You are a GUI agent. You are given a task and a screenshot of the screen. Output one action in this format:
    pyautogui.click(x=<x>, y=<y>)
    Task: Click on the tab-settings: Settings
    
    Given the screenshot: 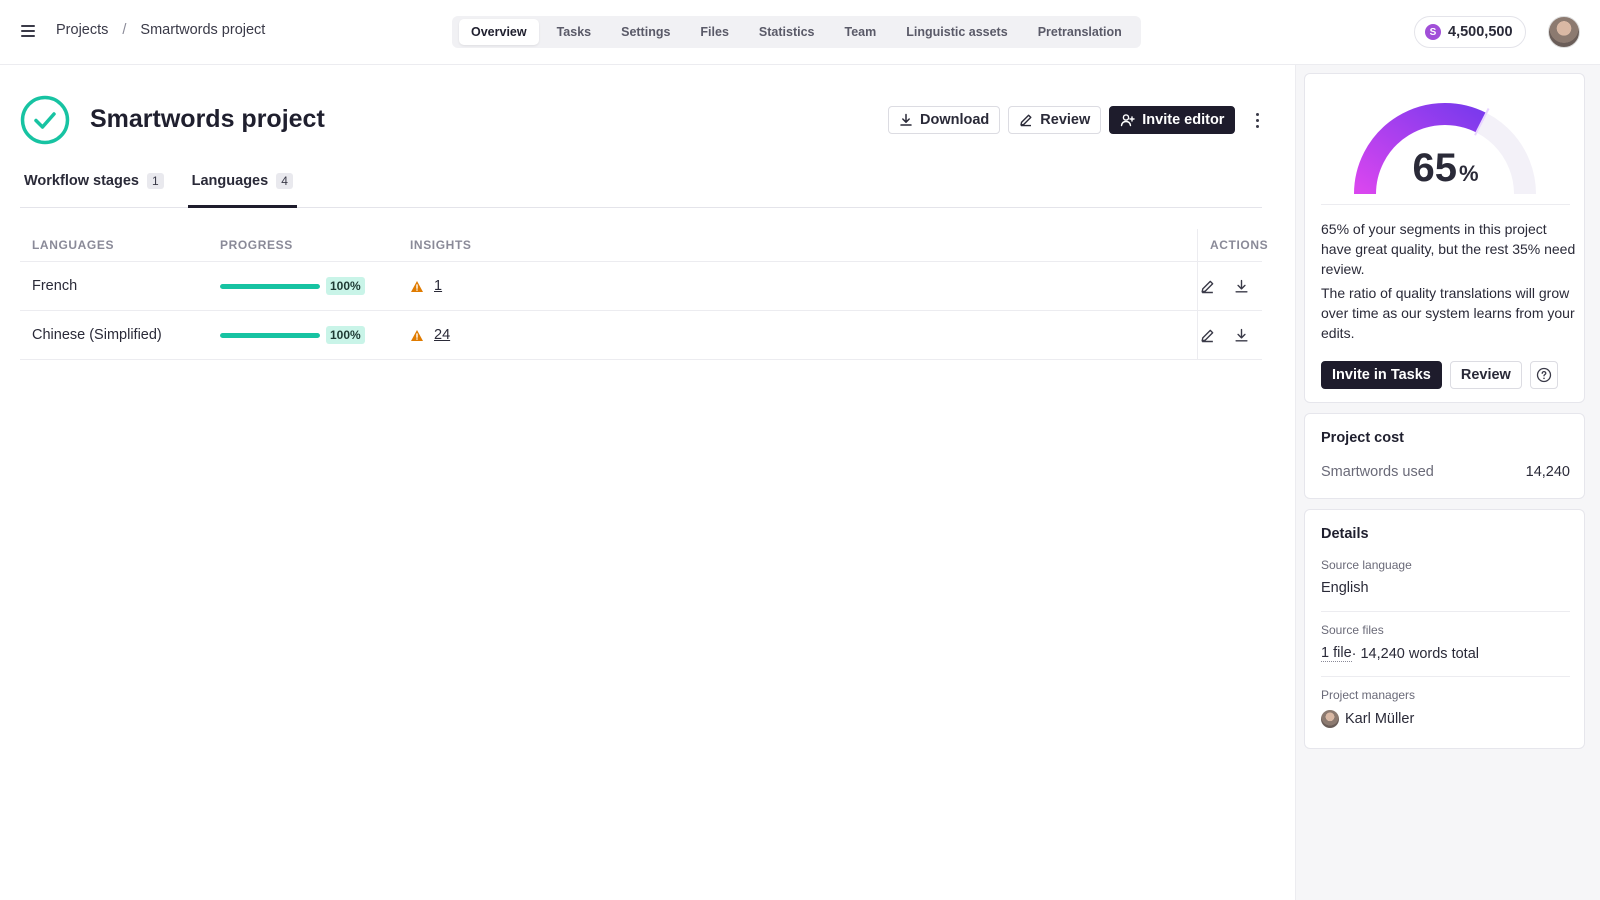 What is the action you would take?
    pyautogui.click(x=645, y=32)
    